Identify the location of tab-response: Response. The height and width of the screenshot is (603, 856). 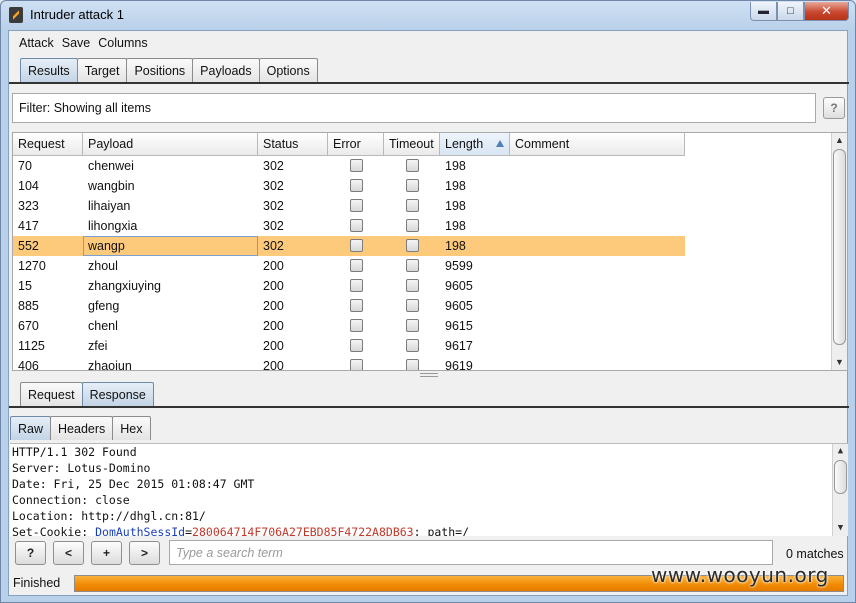
(117, 394).